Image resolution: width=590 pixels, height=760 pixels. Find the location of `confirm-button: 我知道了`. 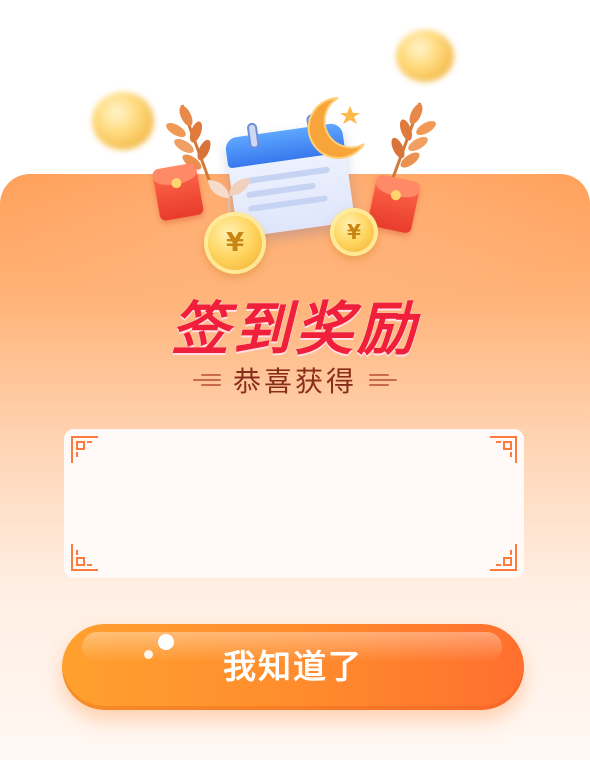

confirm-button: 我知道了 is located at coordinates (293, 667).